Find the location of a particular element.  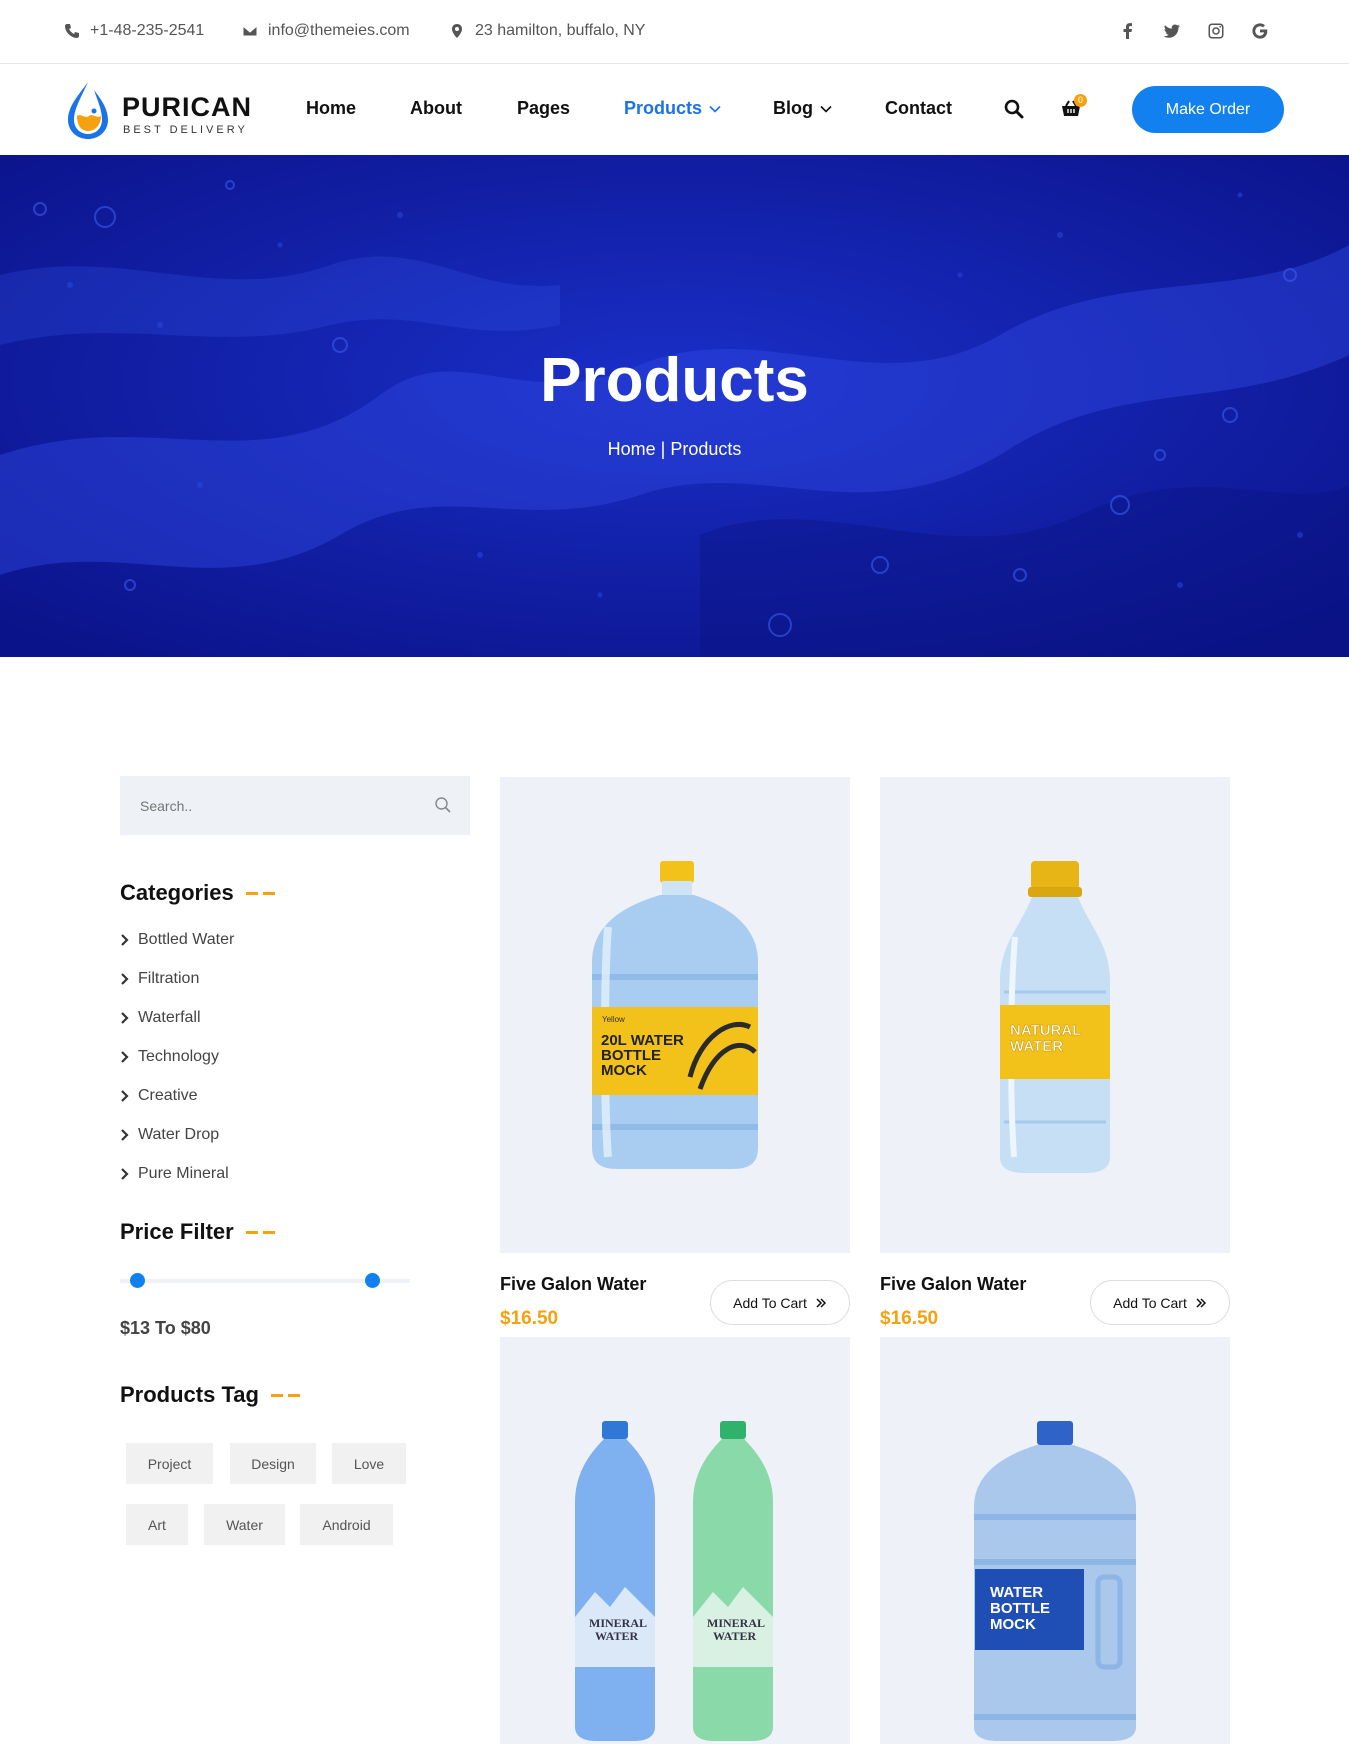

jug-label-line3: MOCK is located at coordinates (624, 1070).